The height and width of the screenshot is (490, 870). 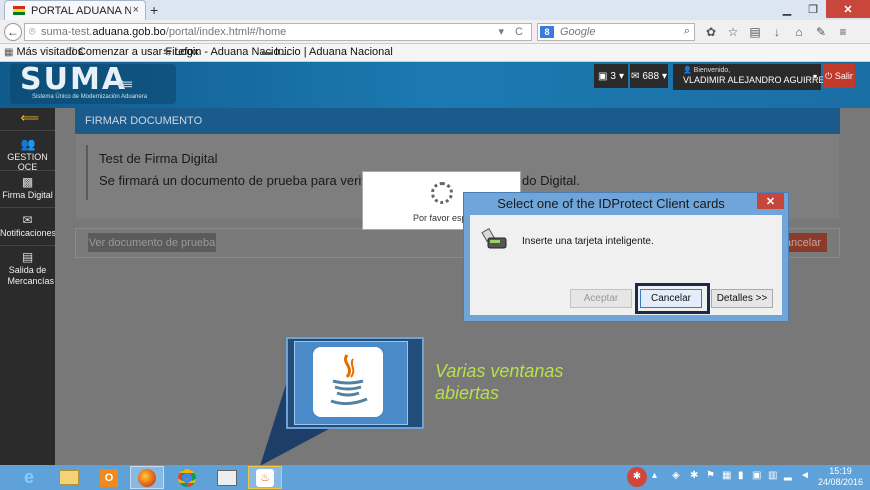 What do you see at coordinates (494, 238) in the screenshot?
I see `smart-card-reader-icon` at bounding box center [494, 238].